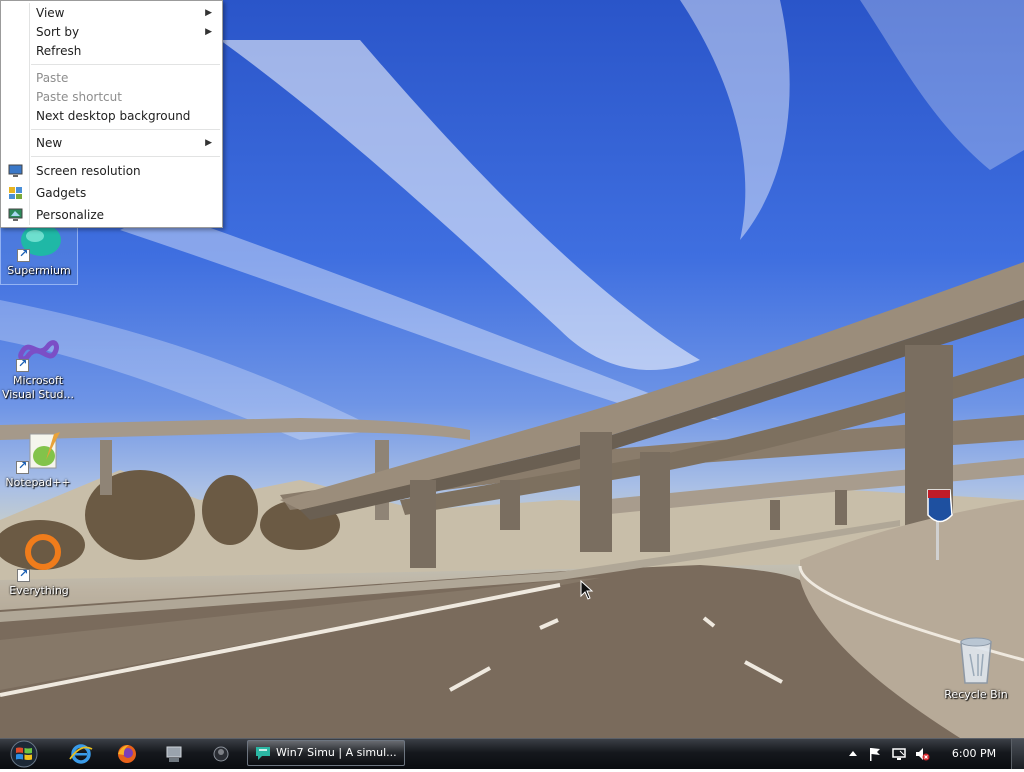 Image resolution: width=1024 pixels, height=772 pixels. Describe the element at coordinates (15, 193) in the screenshot. I see `gadgets-icon` at that location.